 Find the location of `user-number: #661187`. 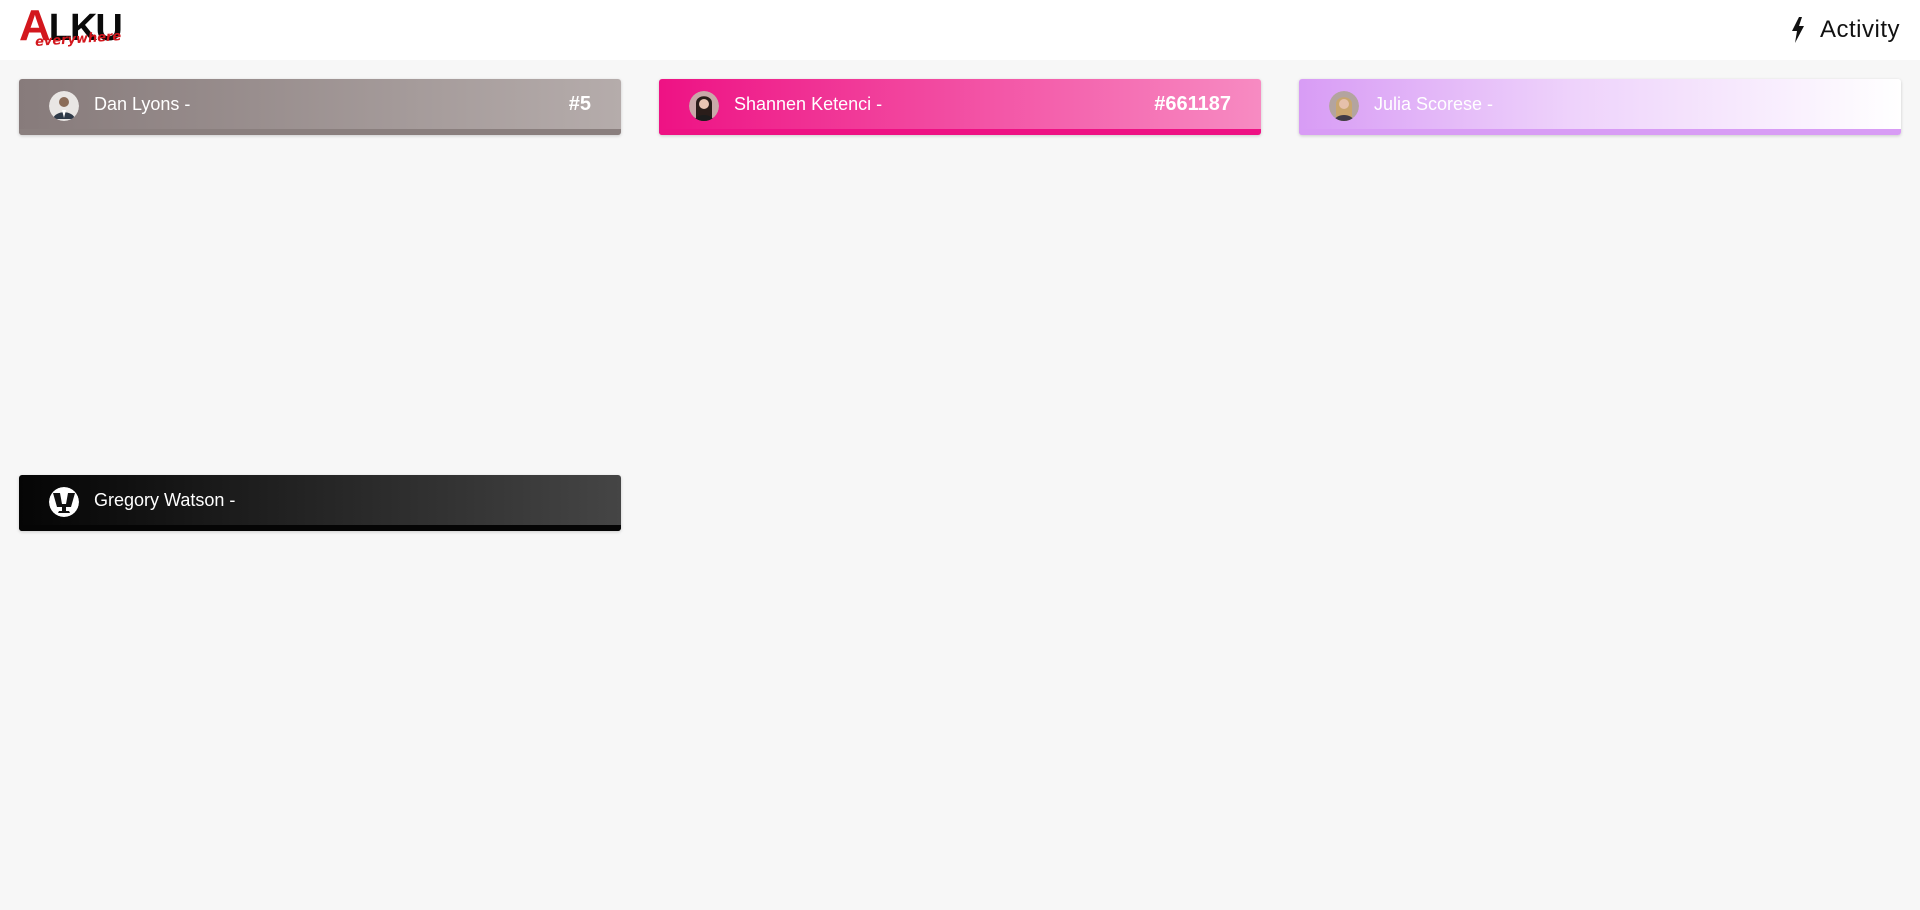

user-number: #661187 is located at coordinates (1192, 104).